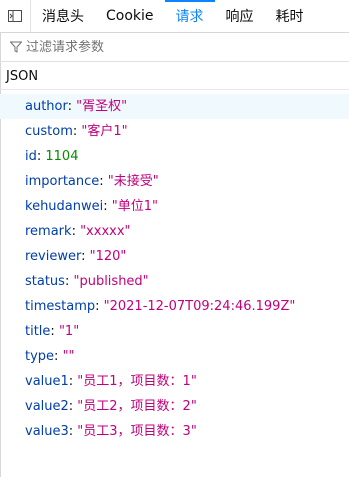 The width and height of the screenshot is (349, 477). I want to click on json-key: type, so click(40, 356).